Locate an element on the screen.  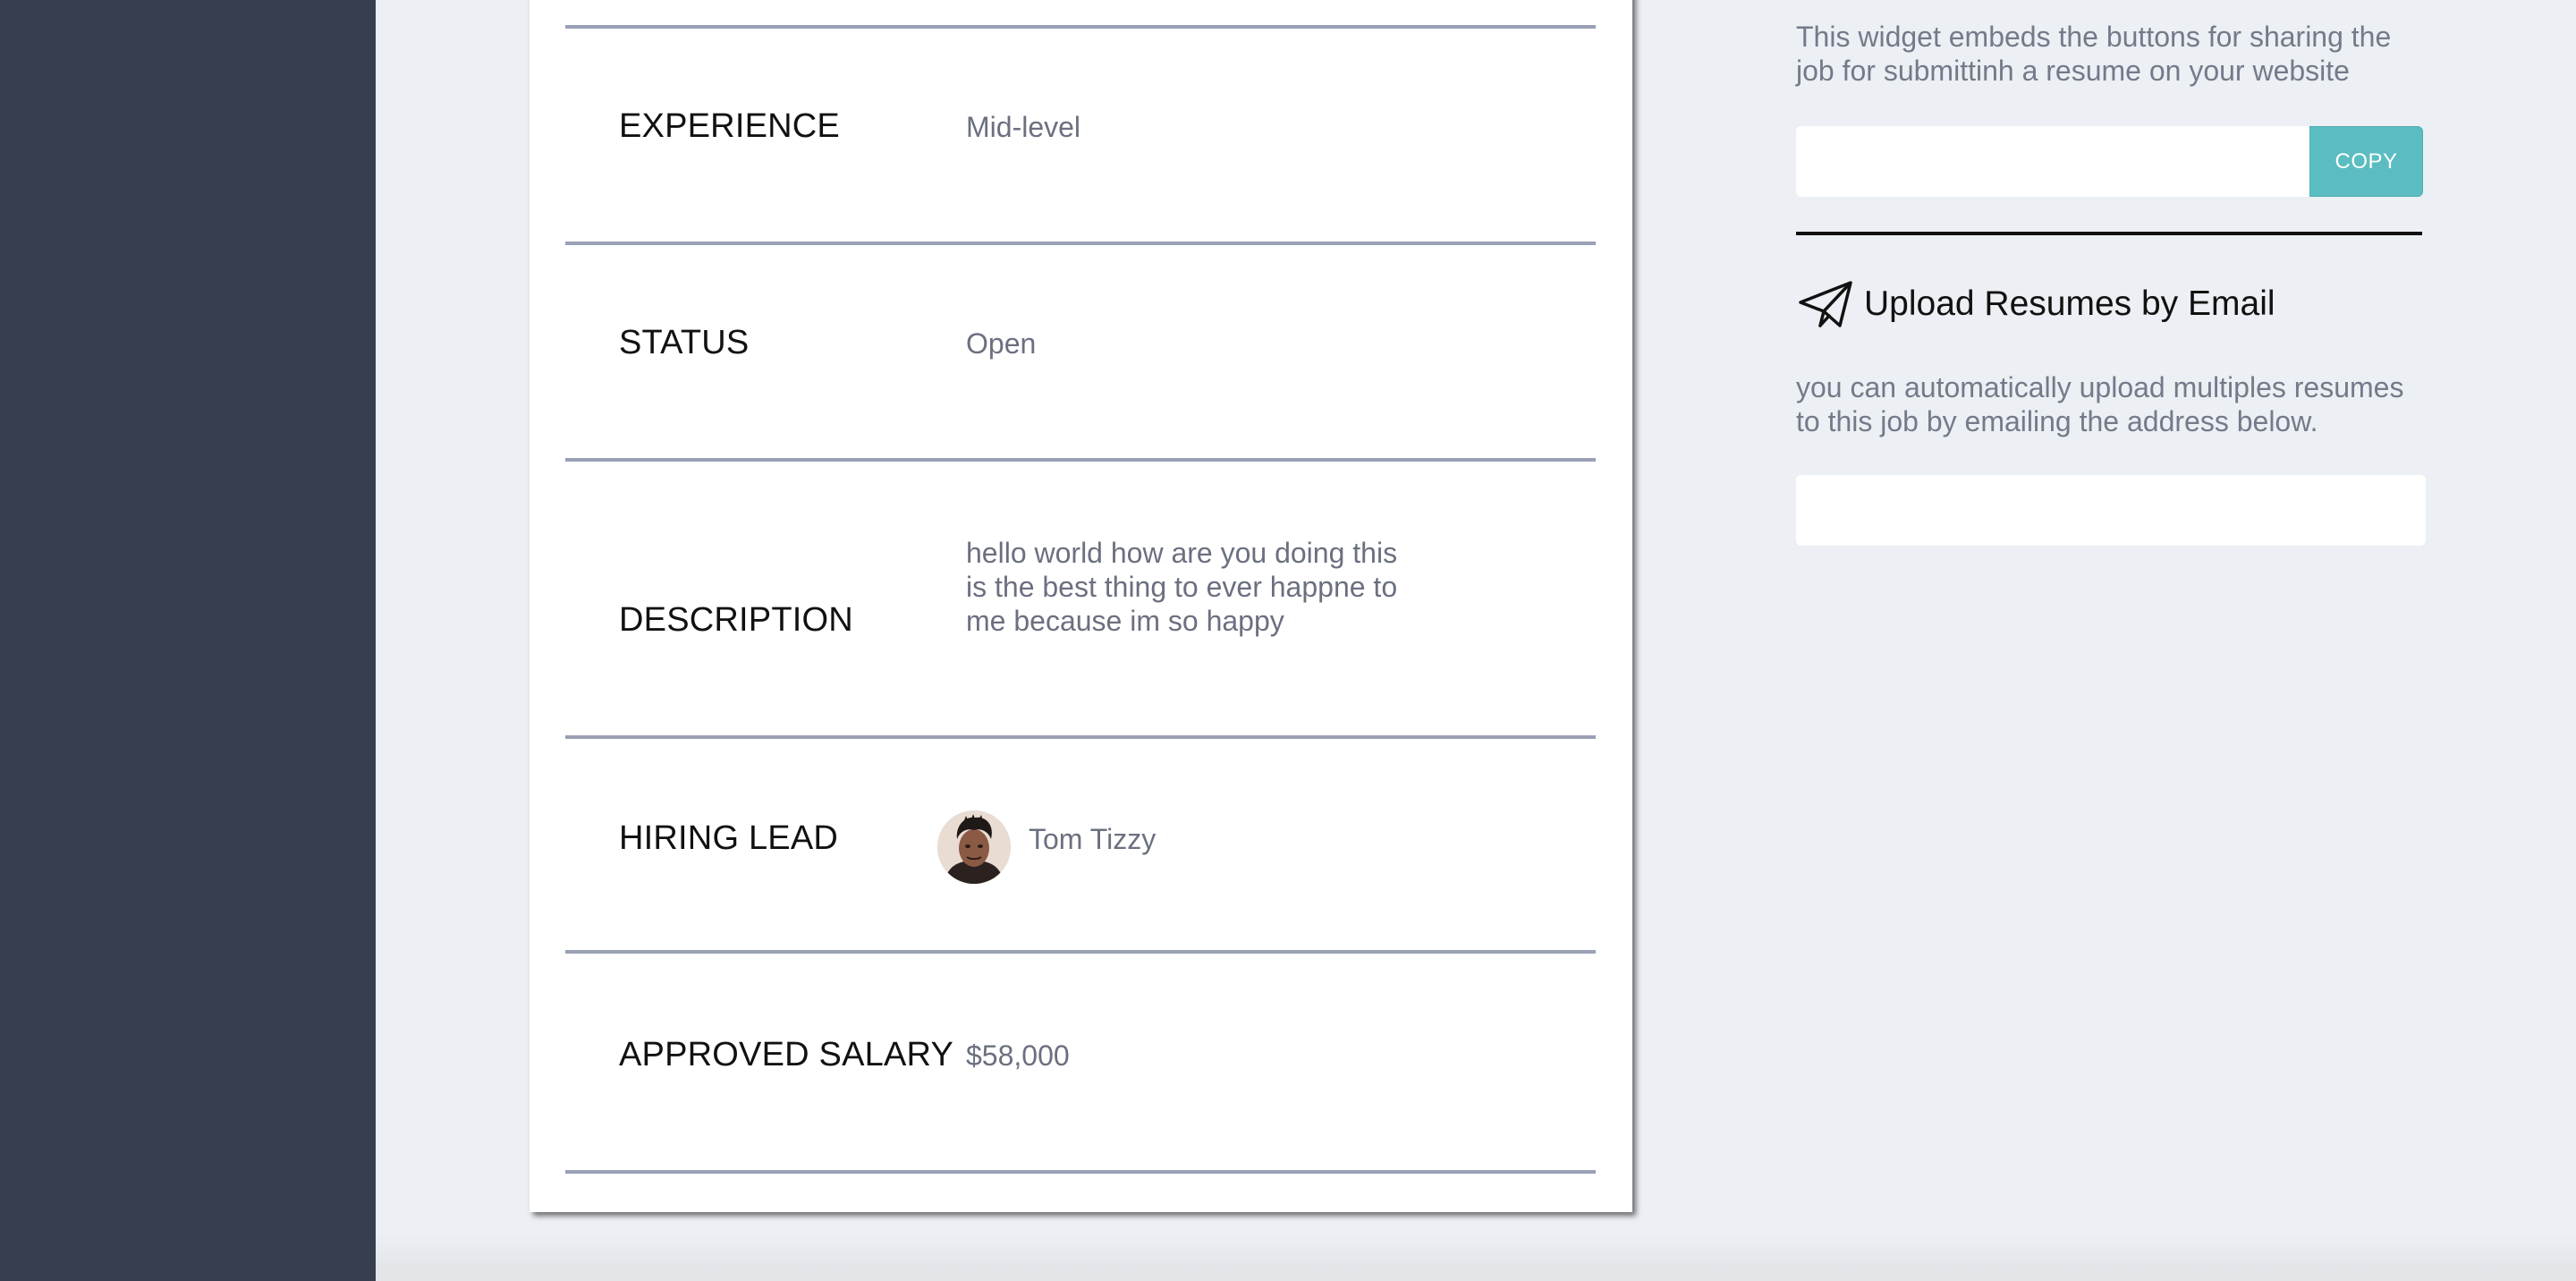
upload-by-email-heading: Upload Resumes by Email is located at coordinates (2035, 304).